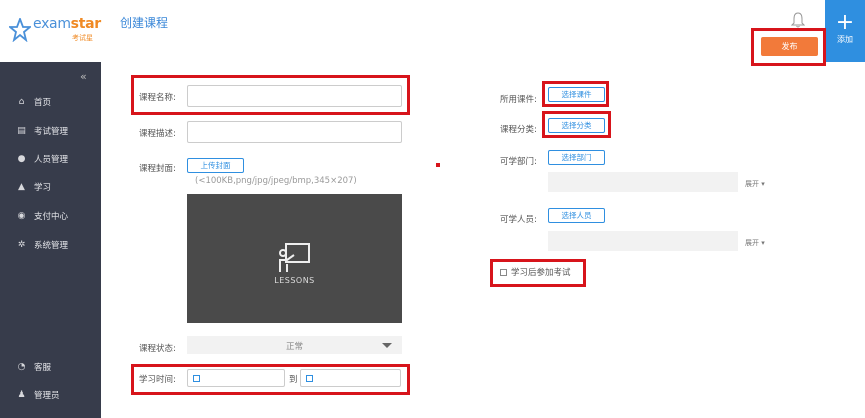 The image size is (865, 418). What do you see at coordinates (157, 349) in the screenshot?
I see `course-status-label: 课程状态:` at bounding box center [157, 349].